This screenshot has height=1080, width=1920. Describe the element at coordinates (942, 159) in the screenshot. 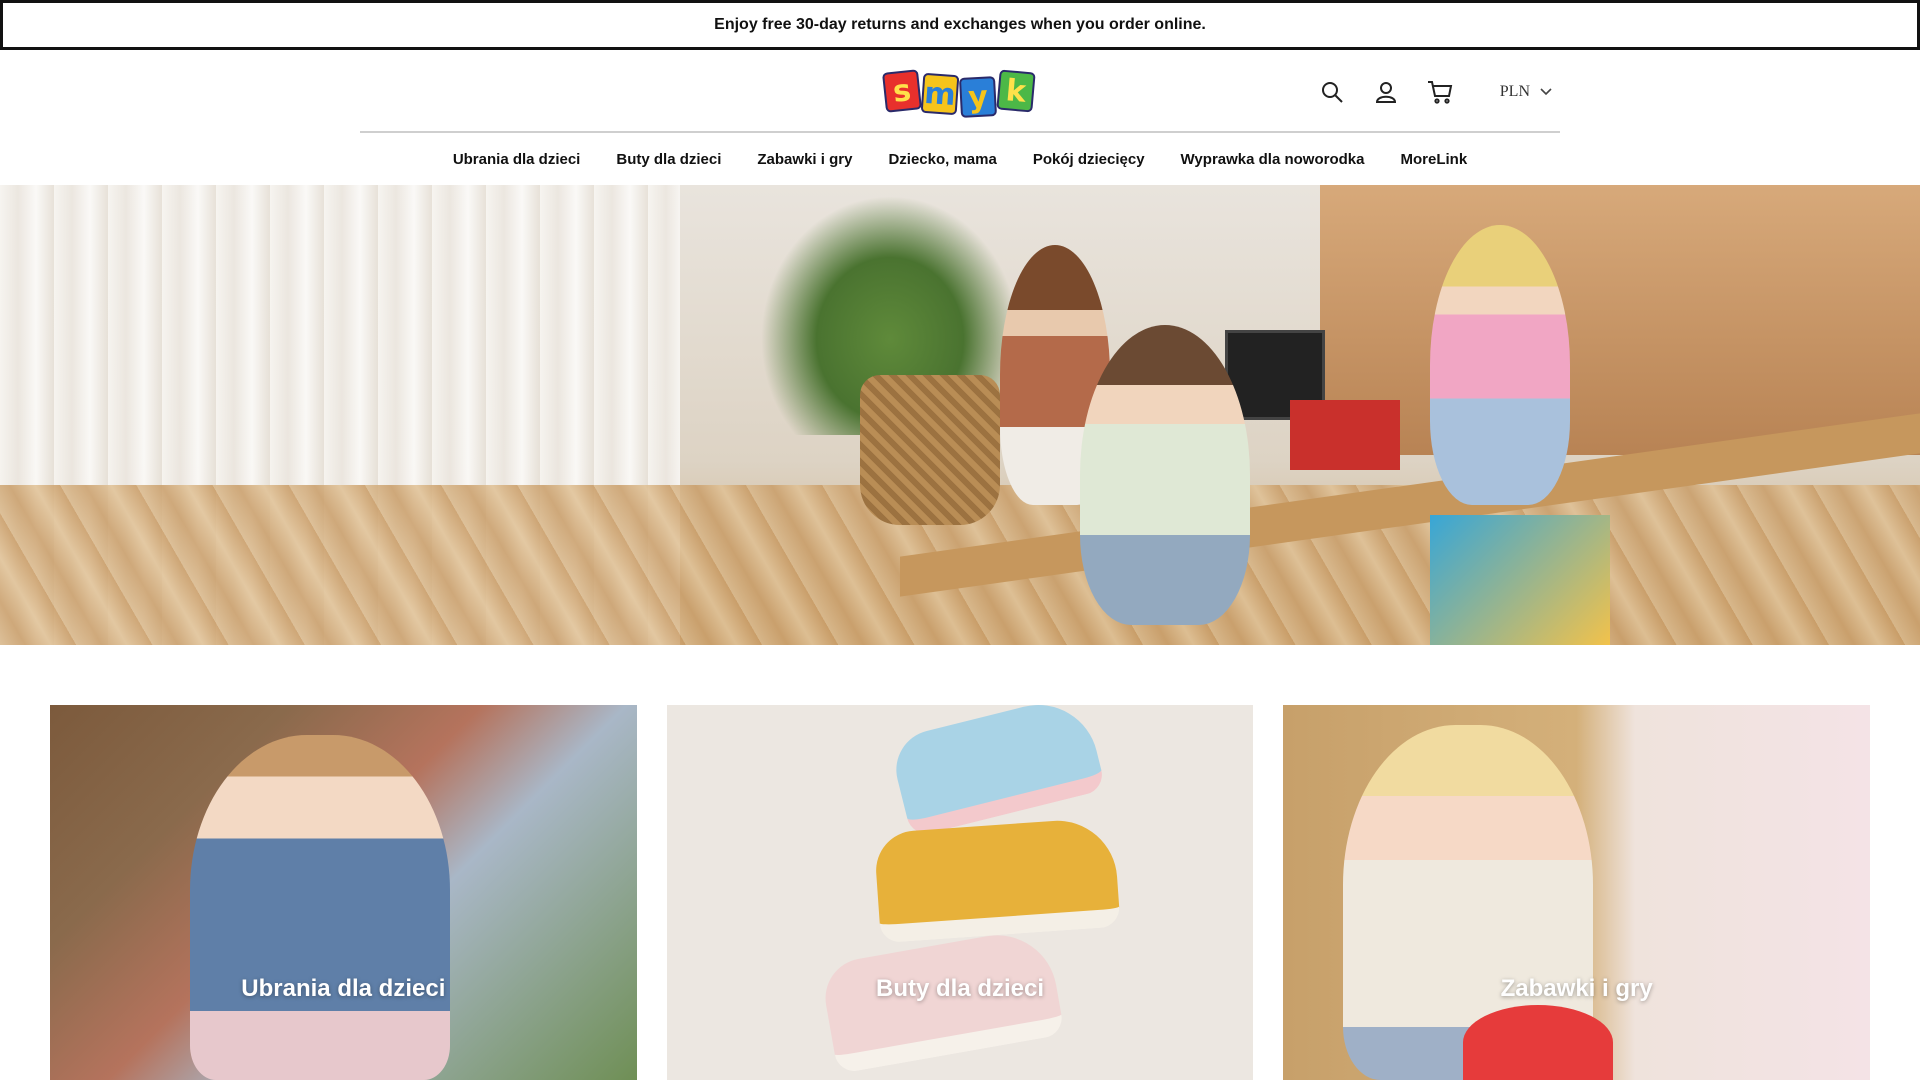

I see `nav-item-dziecko-mama: Dziecko, mama` at that location.